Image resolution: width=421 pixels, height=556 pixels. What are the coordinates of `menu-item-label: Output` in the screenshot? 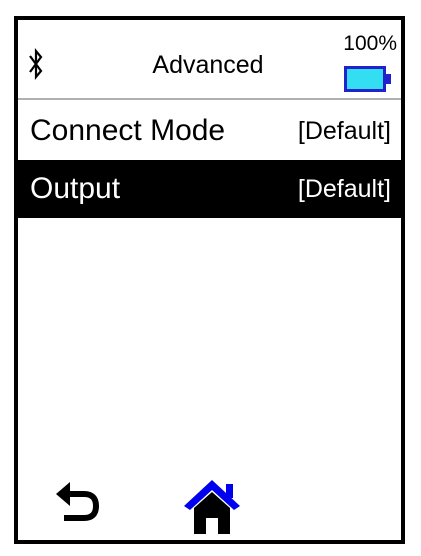 It's located at (75, 188).